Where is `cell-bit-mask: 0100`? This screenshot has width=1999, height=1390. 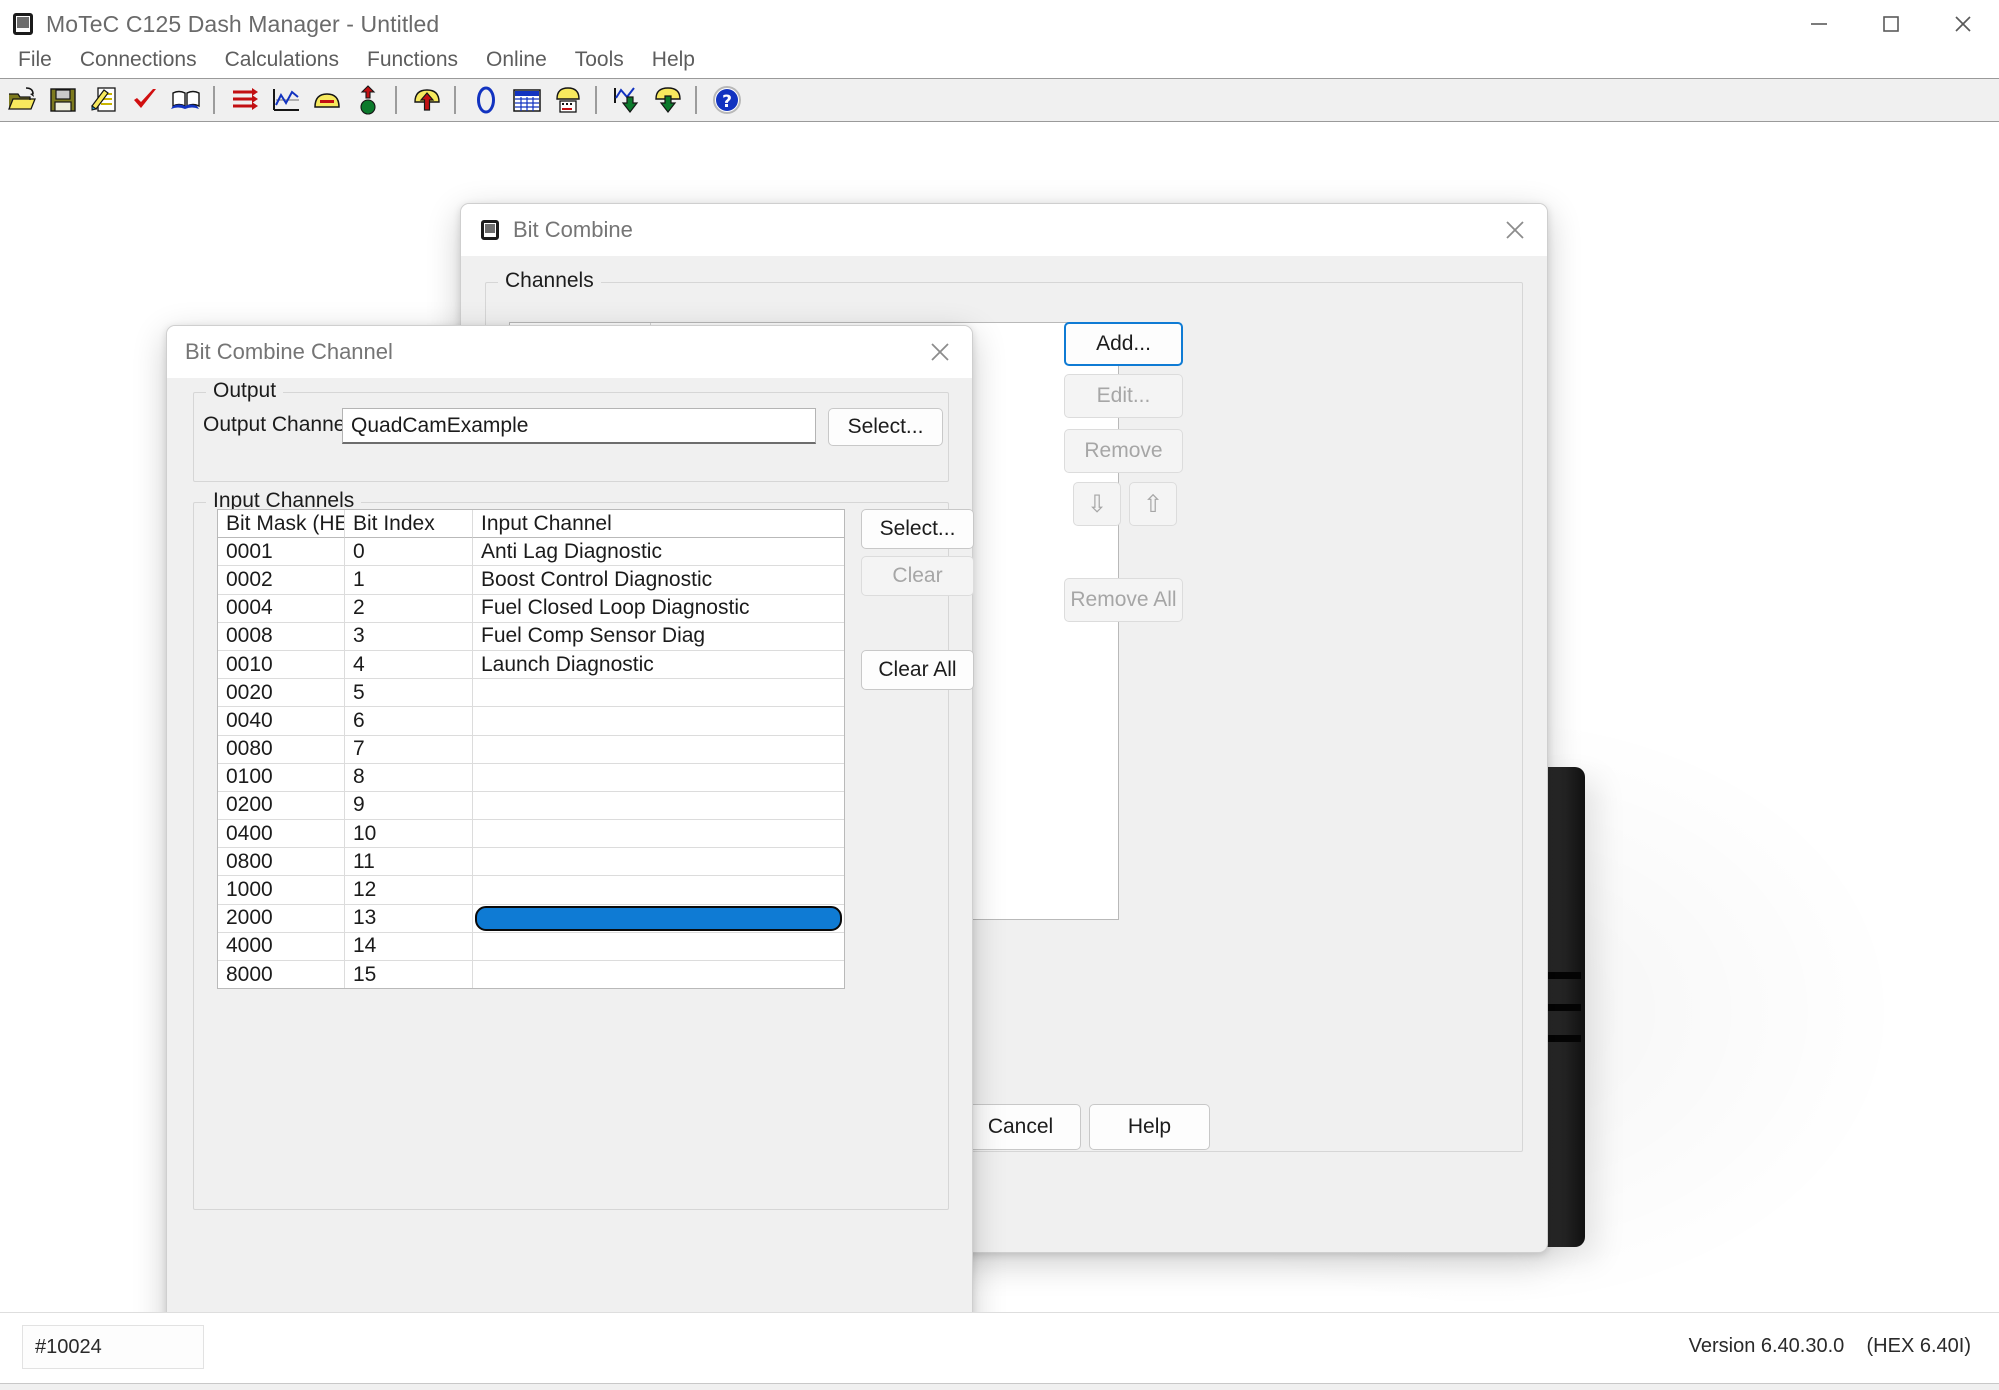 cell-bit-mask: 0100 is located at coordinates (281, 777).